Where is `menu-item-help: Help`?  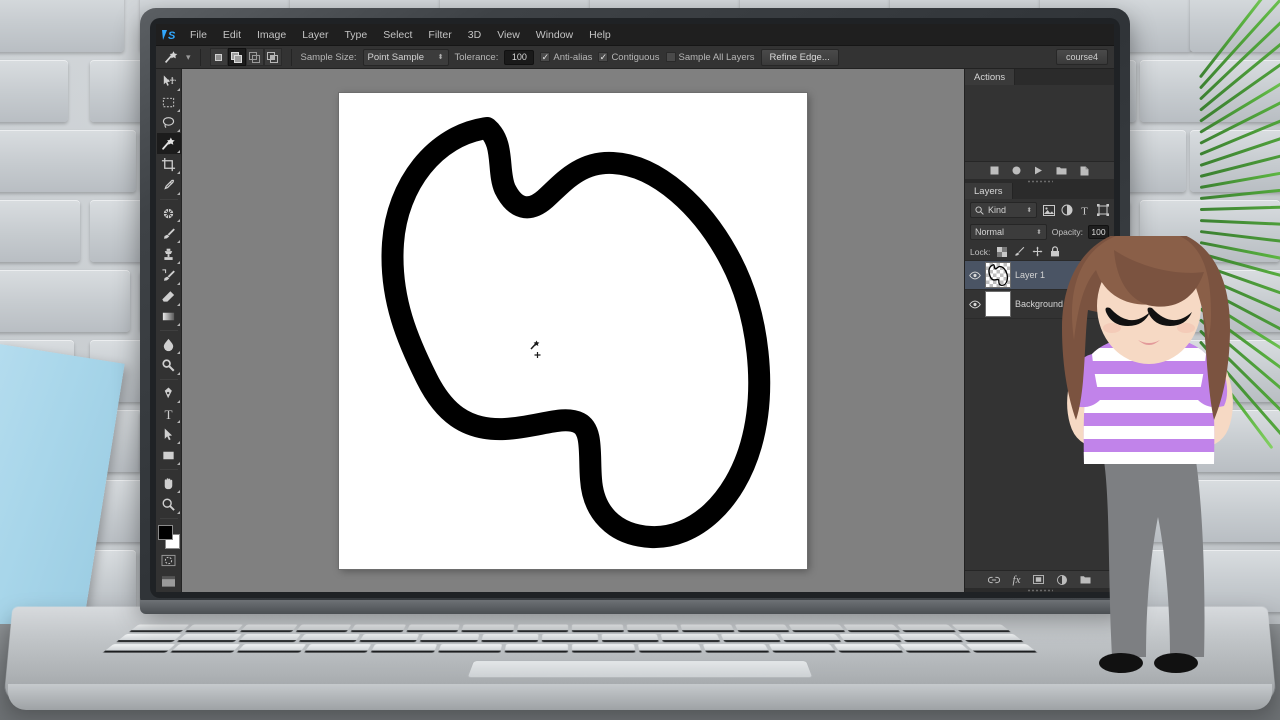 menu-item-help: Help is located at coordinates (600, 35).